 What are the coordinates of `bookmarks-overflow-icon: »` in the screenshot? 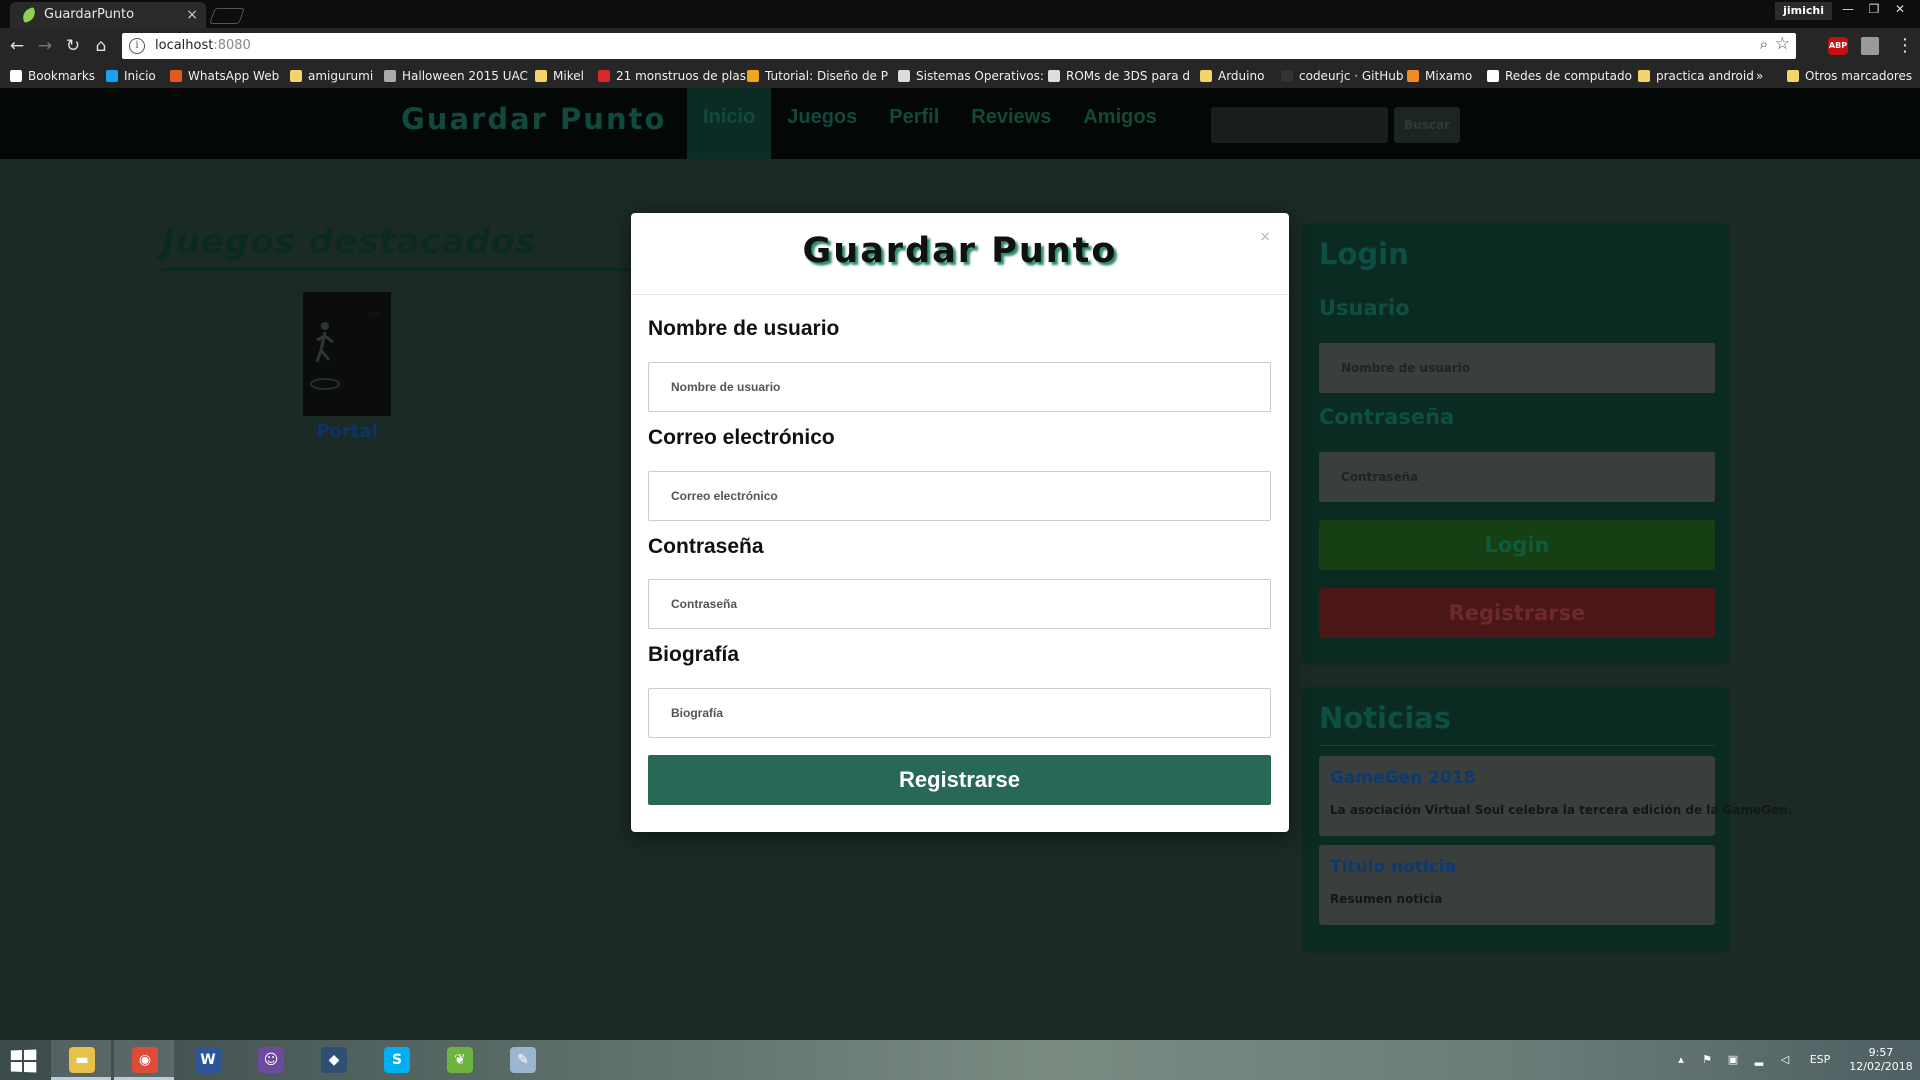 It's located at (1759, 76).